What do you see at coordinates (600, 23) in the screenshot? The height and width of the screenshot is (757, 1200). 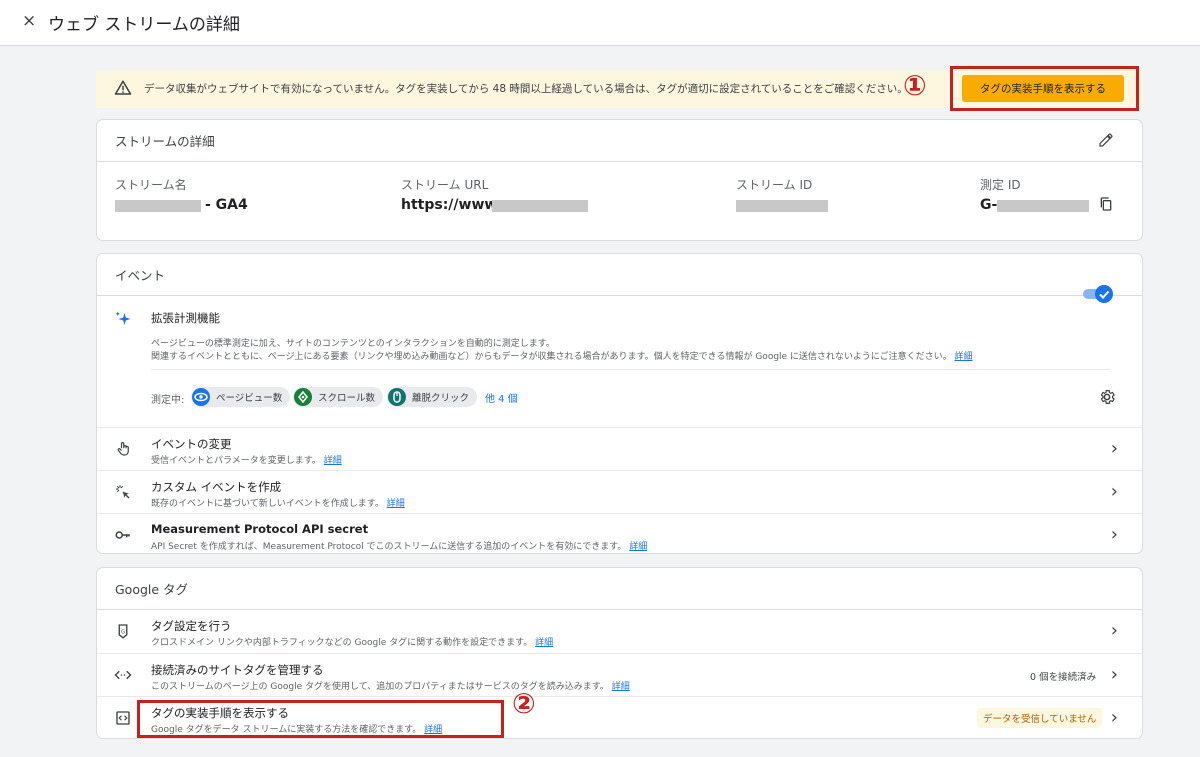 I see `top-bar: × ウェブ ストリームの詳細` at bounding box center [600, 23].